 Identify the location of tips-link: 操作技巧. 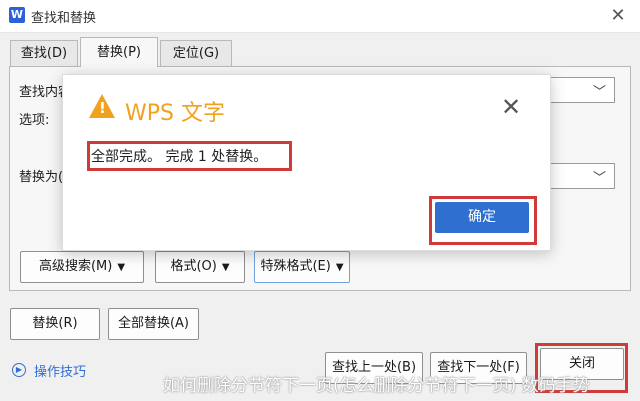
(60, 370).